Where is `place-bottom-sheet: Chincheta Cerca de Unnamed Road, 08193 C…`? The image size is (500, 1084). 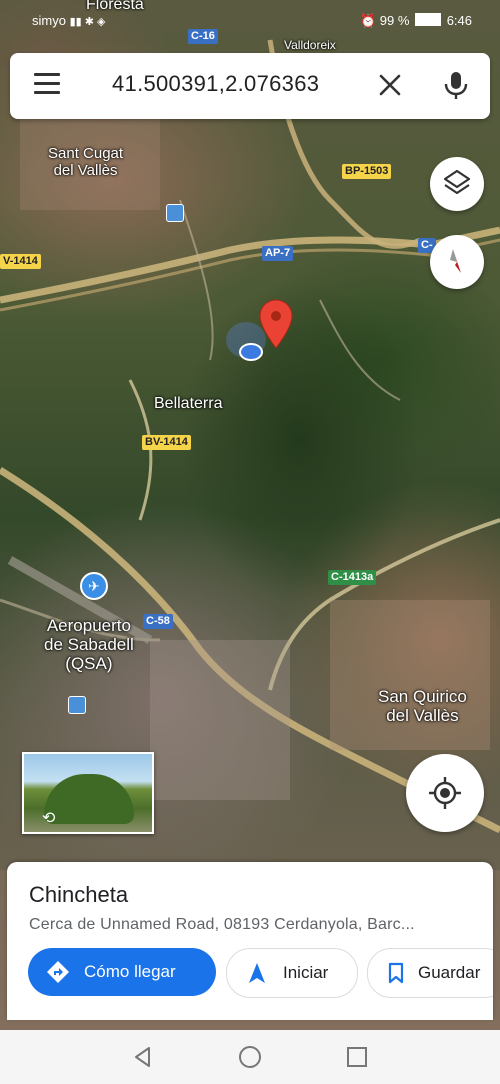 place-bottom-sheet: Chincheta Cerca de Unnamed Road, 08193 C… is located at coordinates (250, 941).